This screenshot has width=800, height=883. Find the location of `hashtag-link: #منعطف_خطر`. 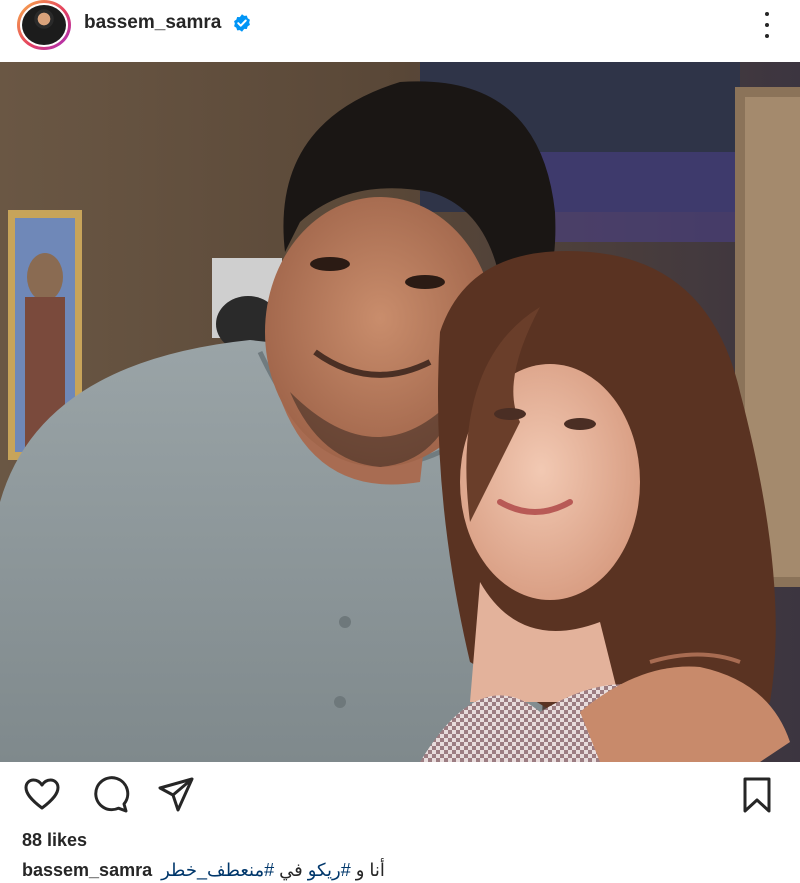

hashtag-link: #منعطف_خطر is located at coordinates (217, 870).